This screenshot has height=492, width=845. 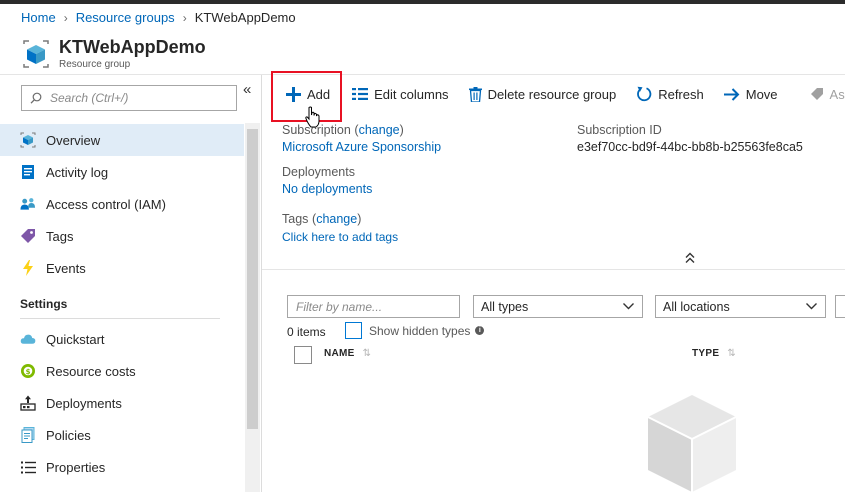 I want to click on deployments-value: No deployments, so click(x=327, y=189).